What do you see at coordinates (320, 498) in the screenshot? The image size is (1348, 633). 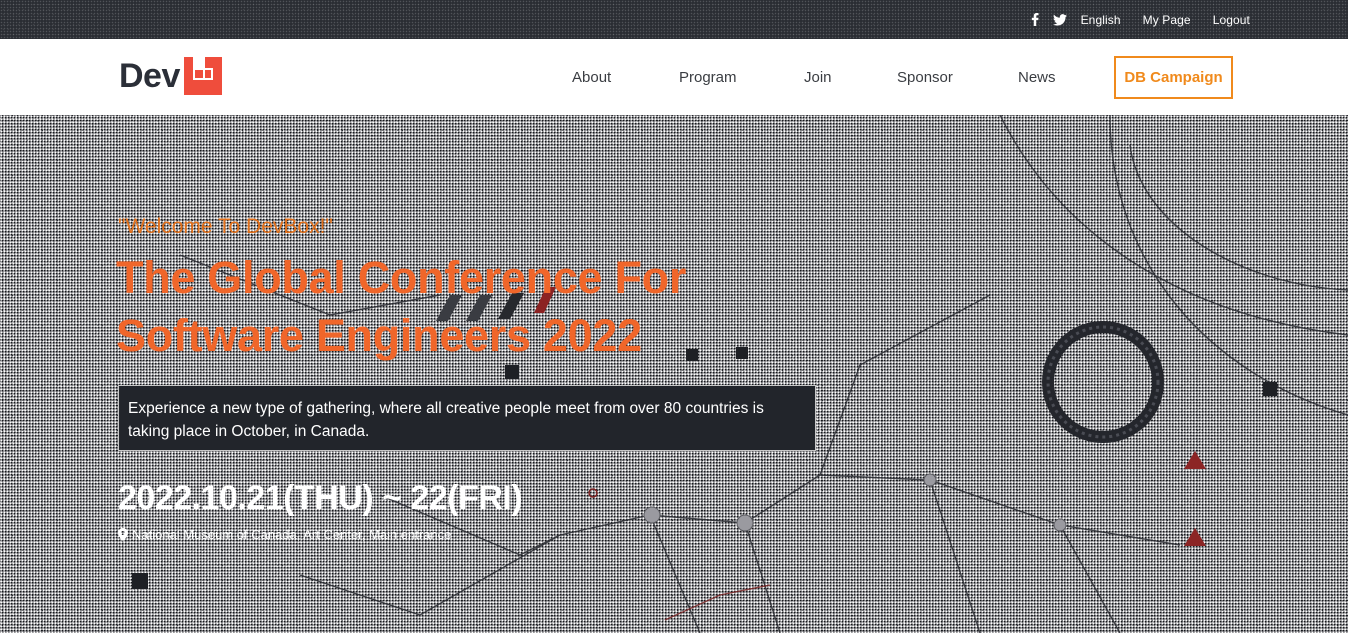 I see `event-dates: 2022.10.21(THU) ~ 22(FRI)` at bounding box center [320, 498].